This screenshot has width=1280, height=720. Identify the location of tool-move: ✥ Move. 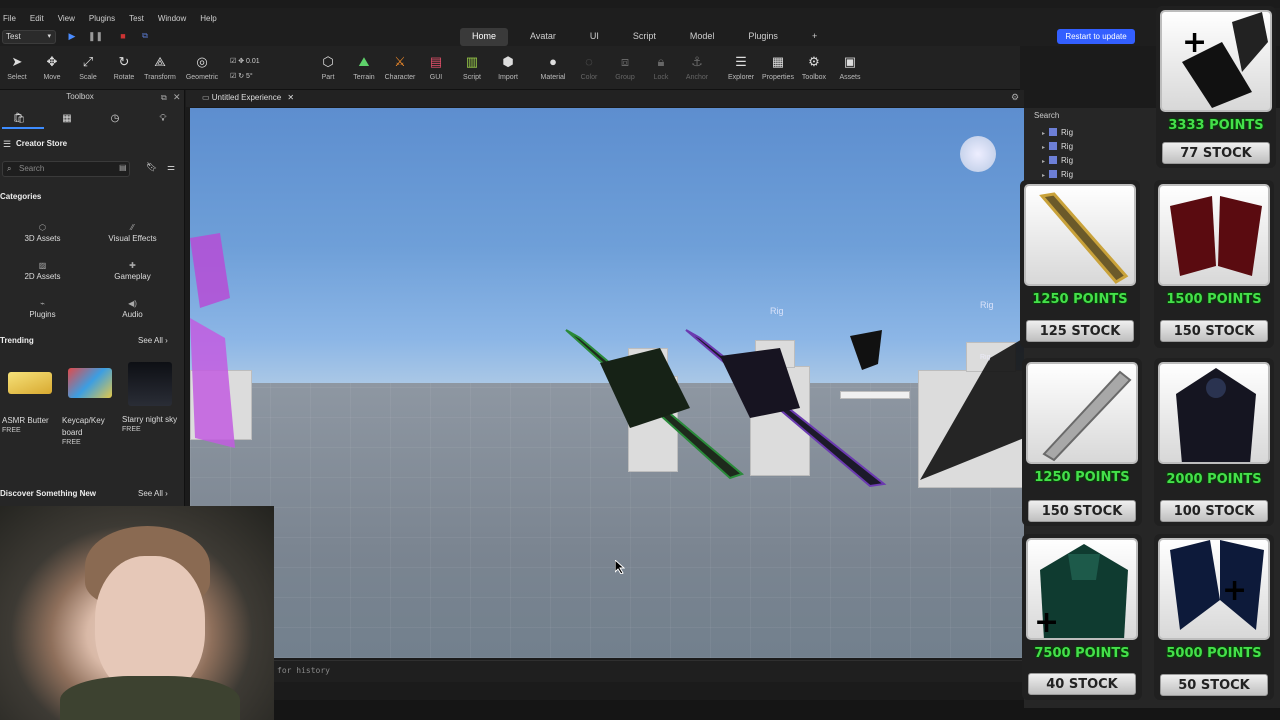
(52, 67).